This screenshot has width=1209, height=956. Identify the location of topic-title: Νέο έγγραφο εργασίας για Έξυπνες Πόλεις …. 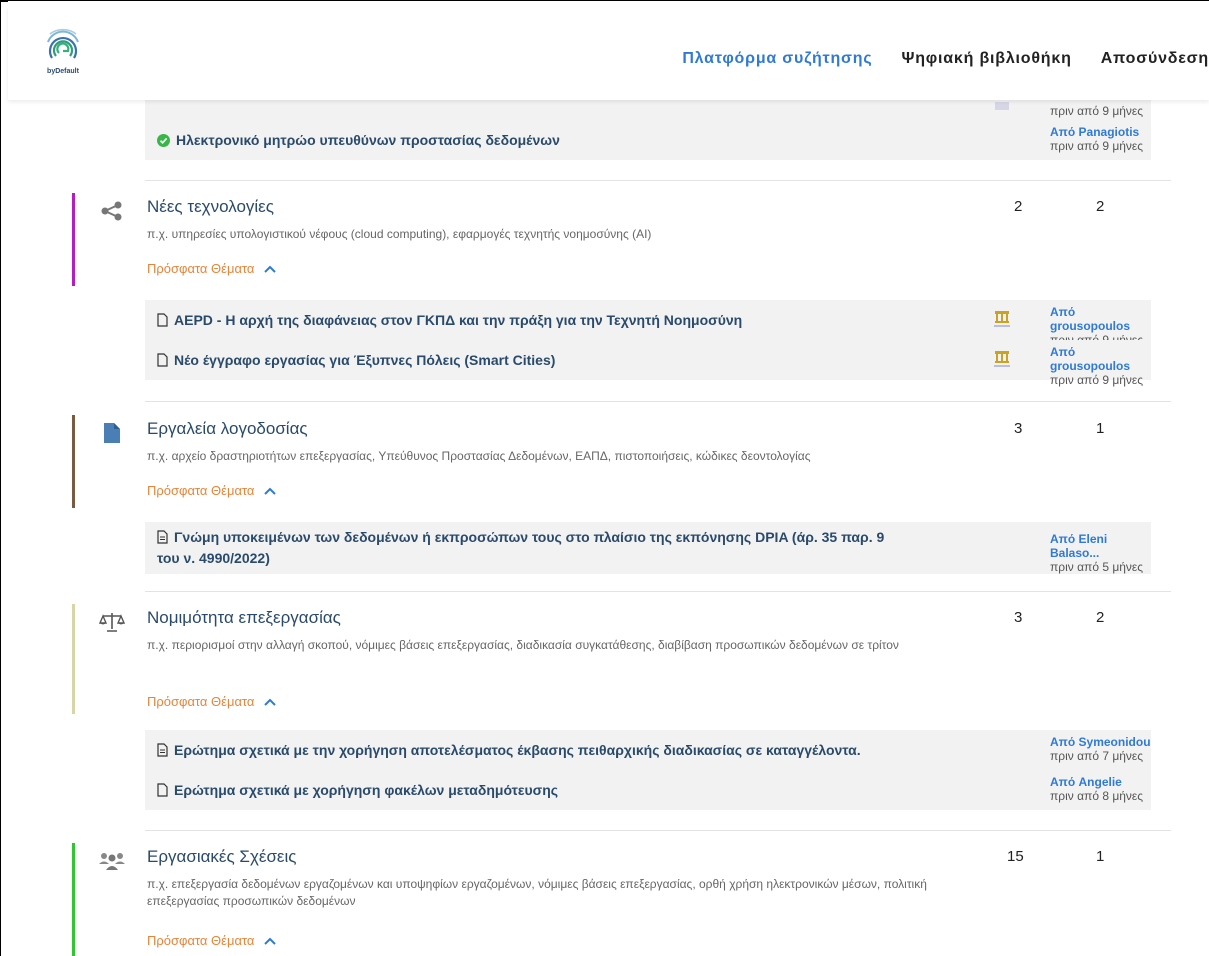
(356, 360).